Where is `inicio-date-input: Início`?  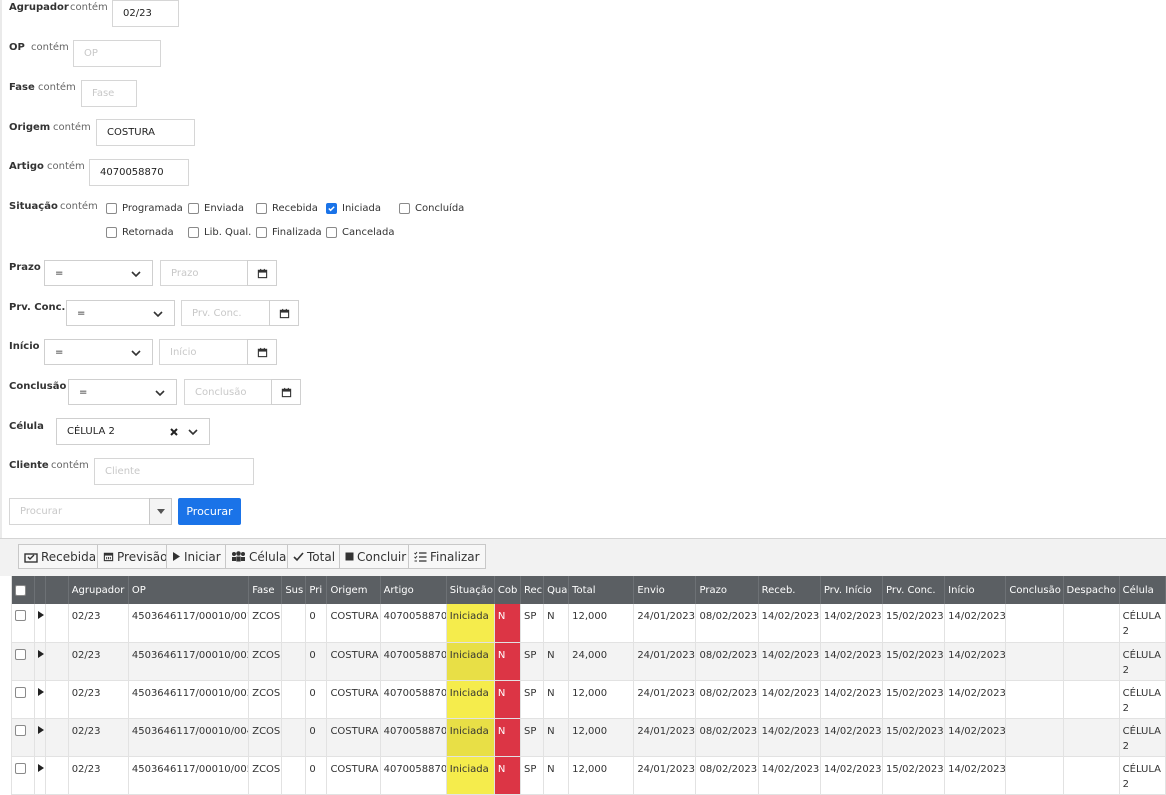
inicio-date-input: Início is located at coordinates (203, 352).